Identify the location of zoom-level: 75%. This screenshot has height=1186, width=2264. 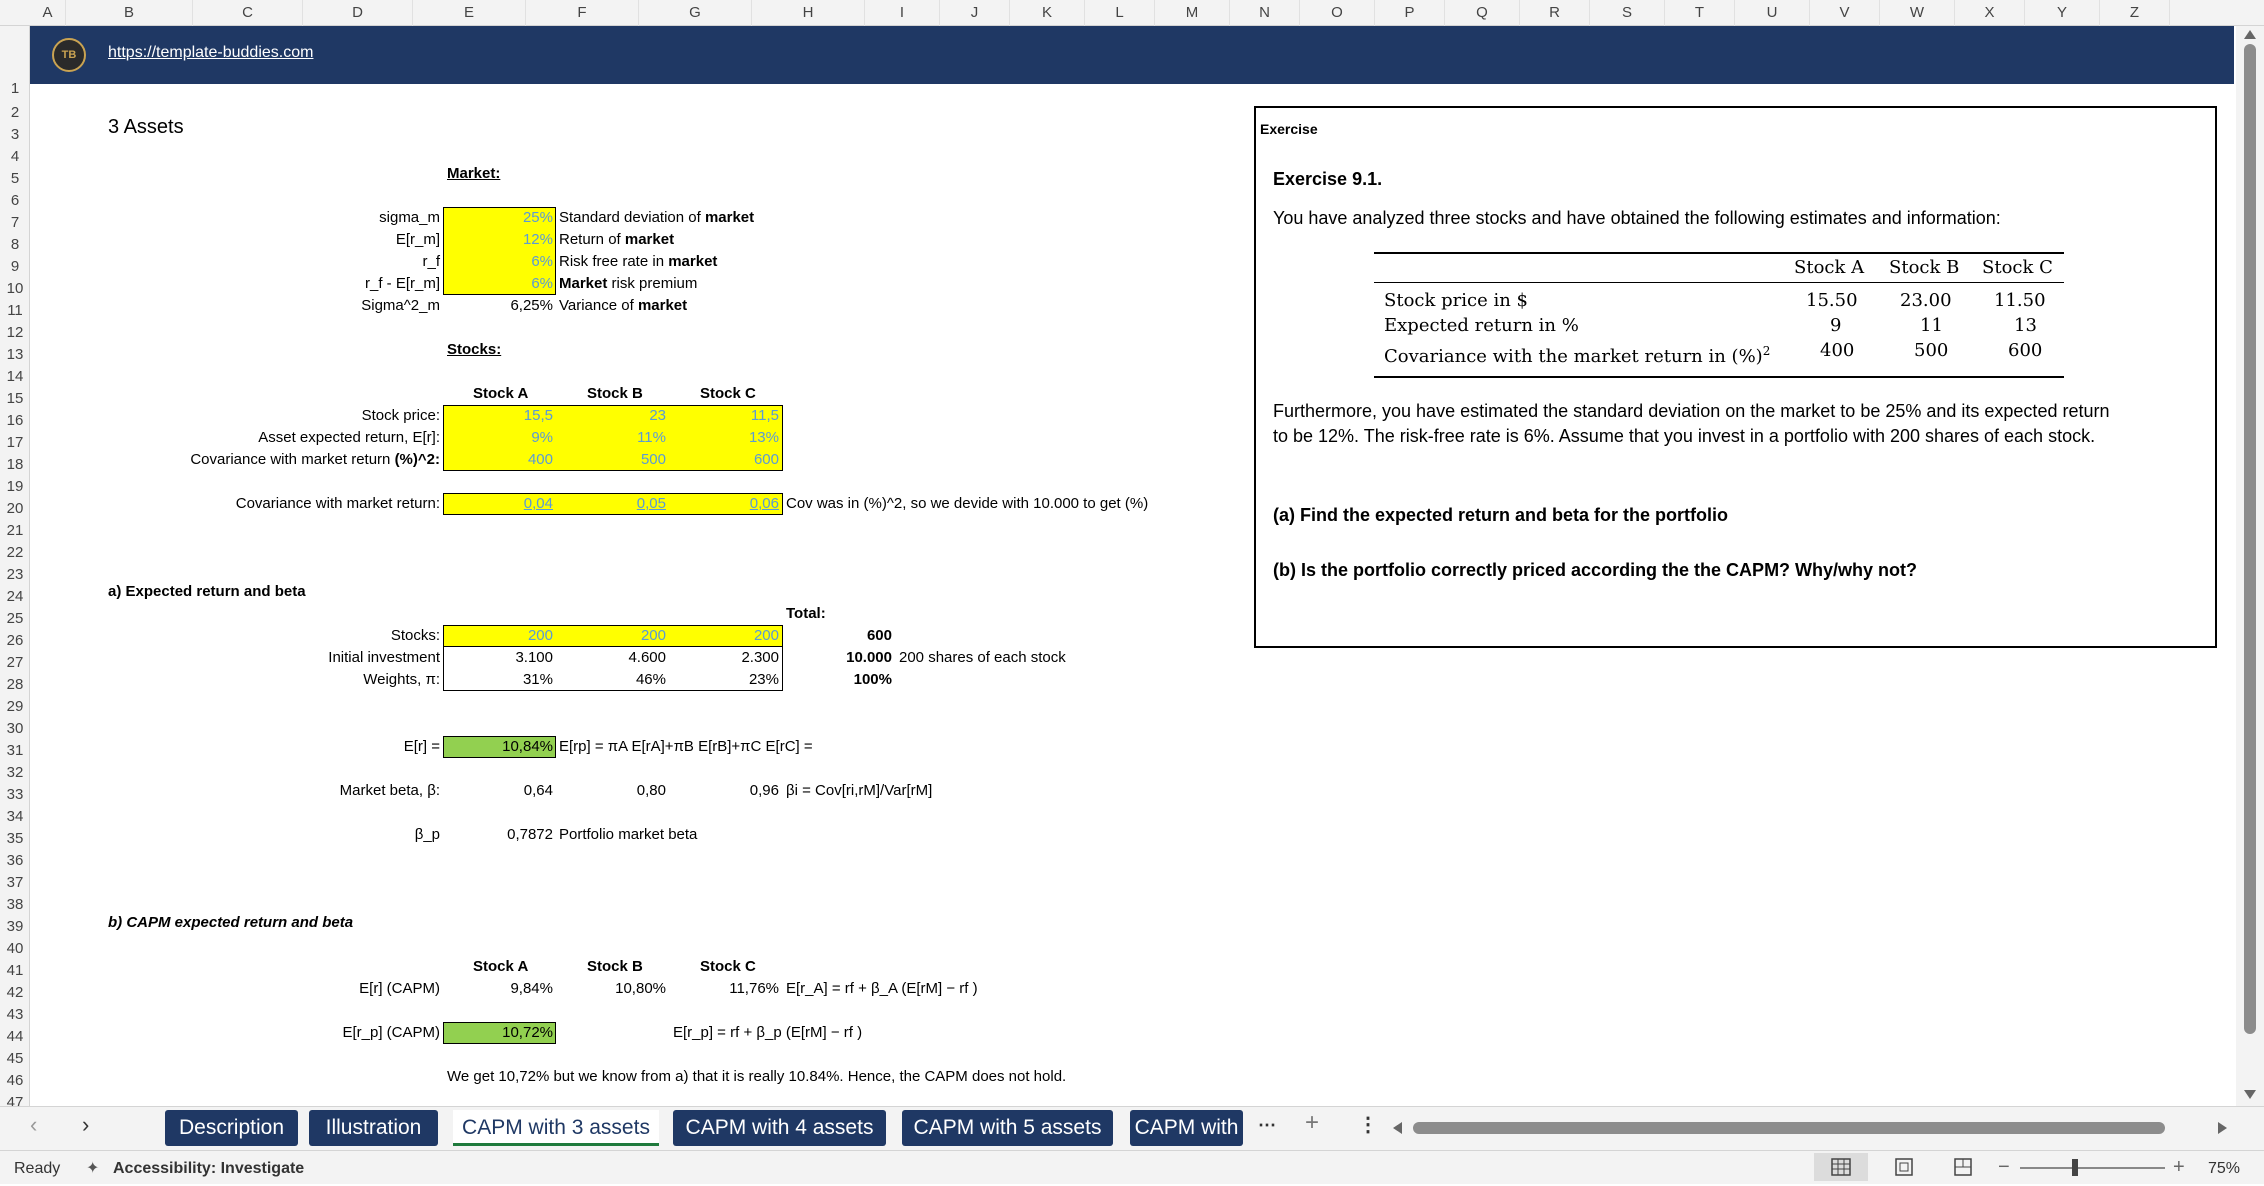
(2224, 1169).